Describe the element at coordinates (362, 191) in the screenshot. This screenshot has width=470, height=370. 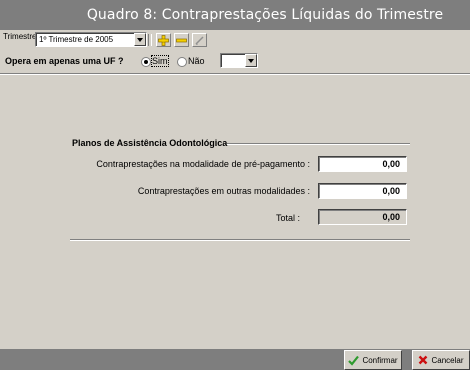
I see `outras-modalidades-input: 0,00` at that location.